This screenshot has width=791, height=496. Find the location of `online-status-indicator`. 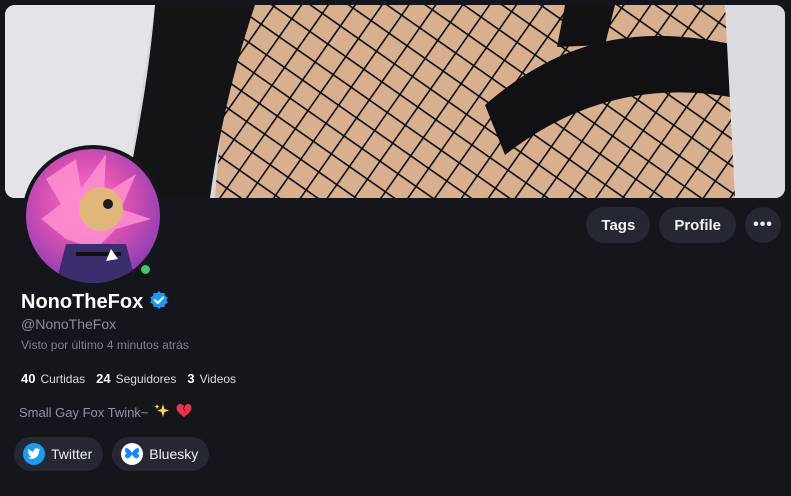

online-status-indicator is located at coordinates (145, 269).